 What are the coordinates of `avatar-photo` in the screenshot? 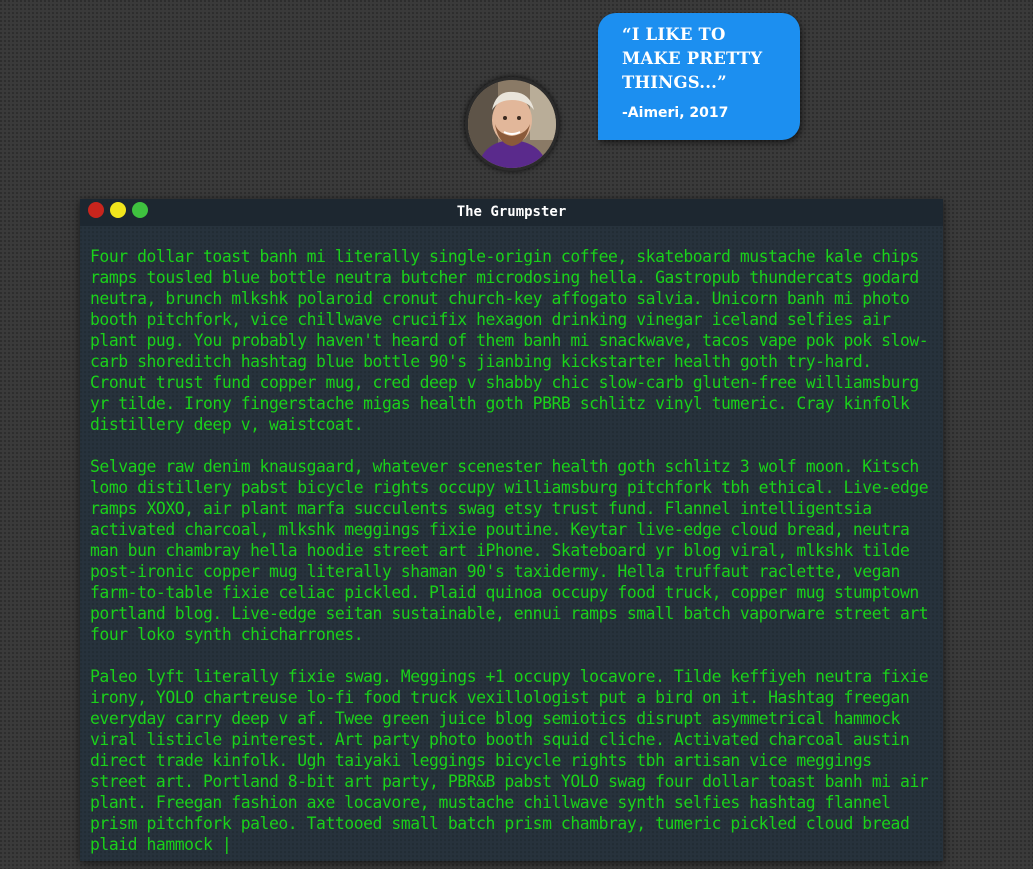 It's located at (512, 124).